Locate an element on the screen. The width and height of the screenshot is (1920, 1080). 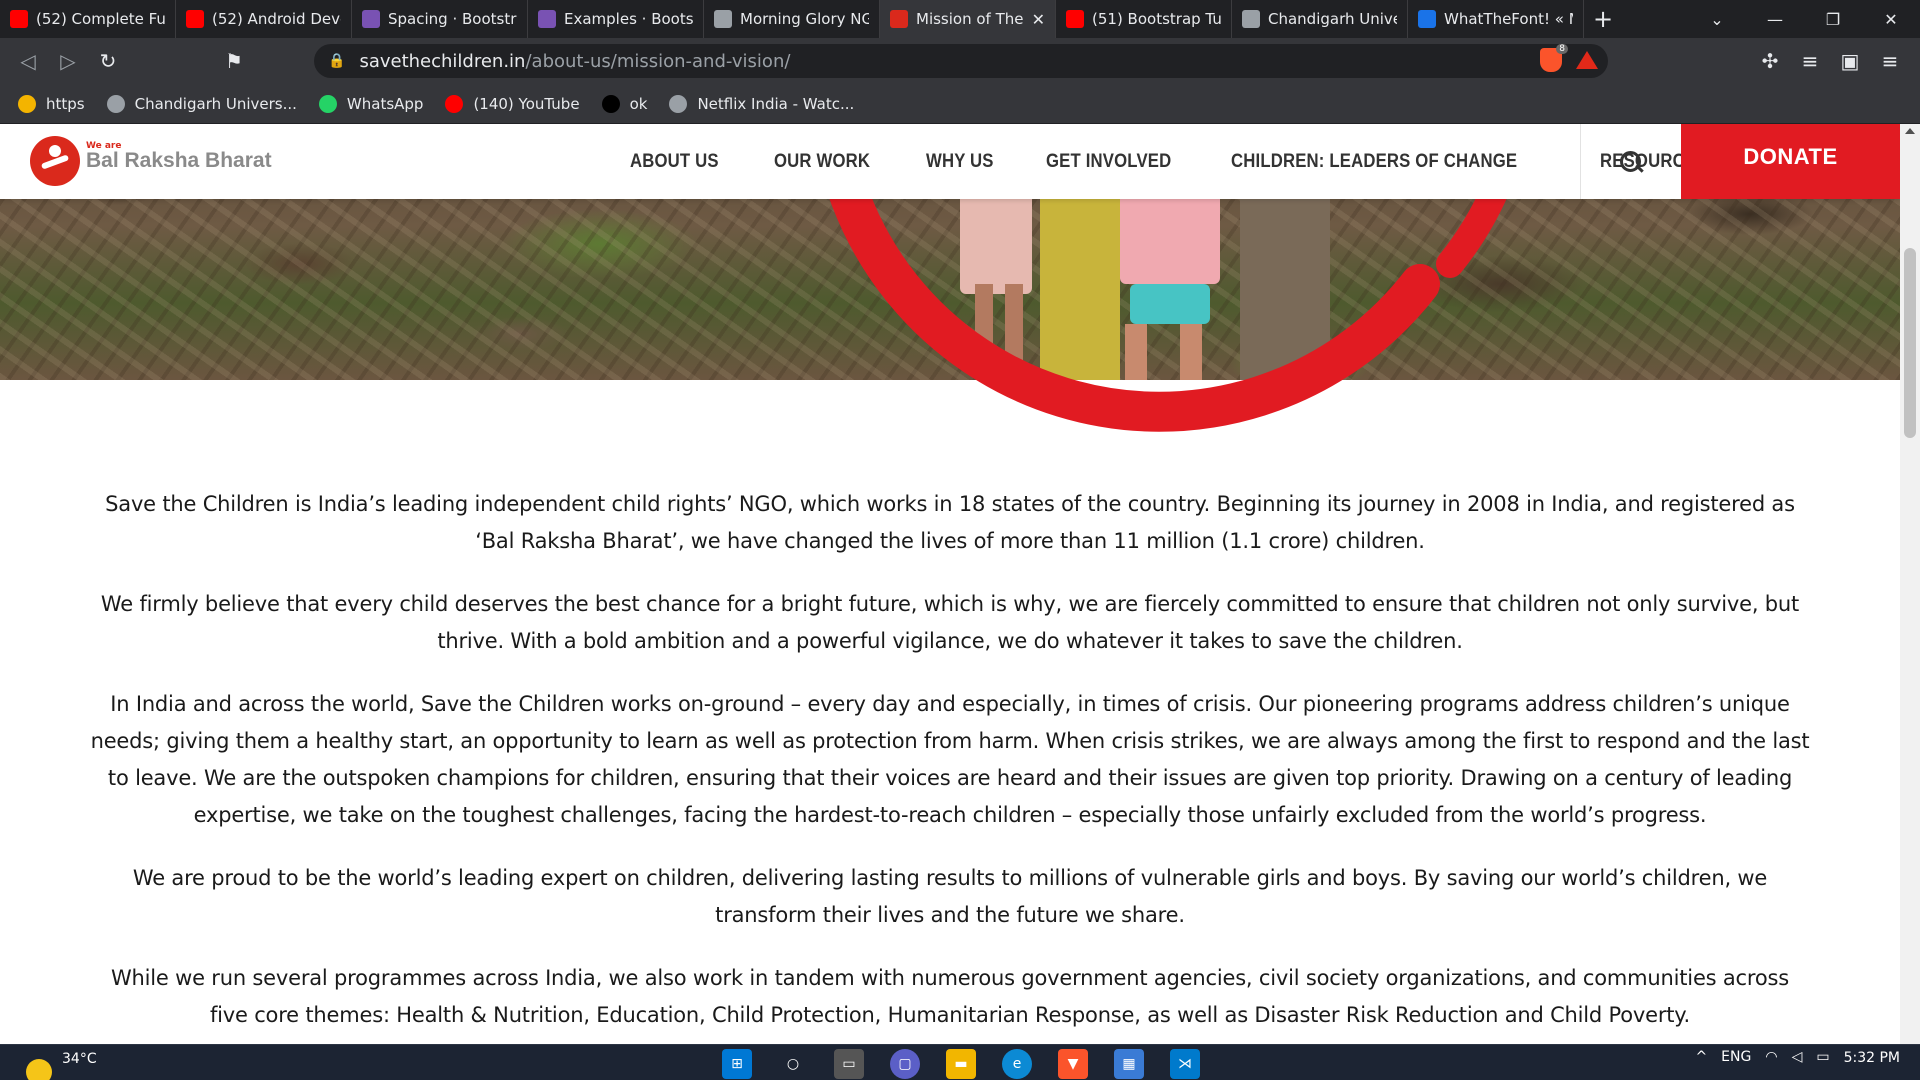
tab-title: WhatTheFont! « My is located at coordinates (1508, 19).